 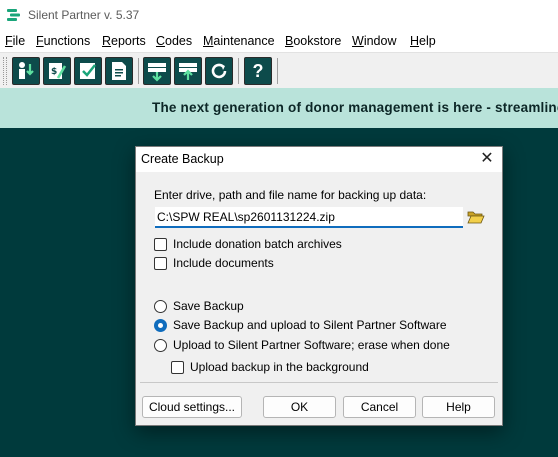 I want to click on toolbar: $ ?, so click(x=279, y=70).